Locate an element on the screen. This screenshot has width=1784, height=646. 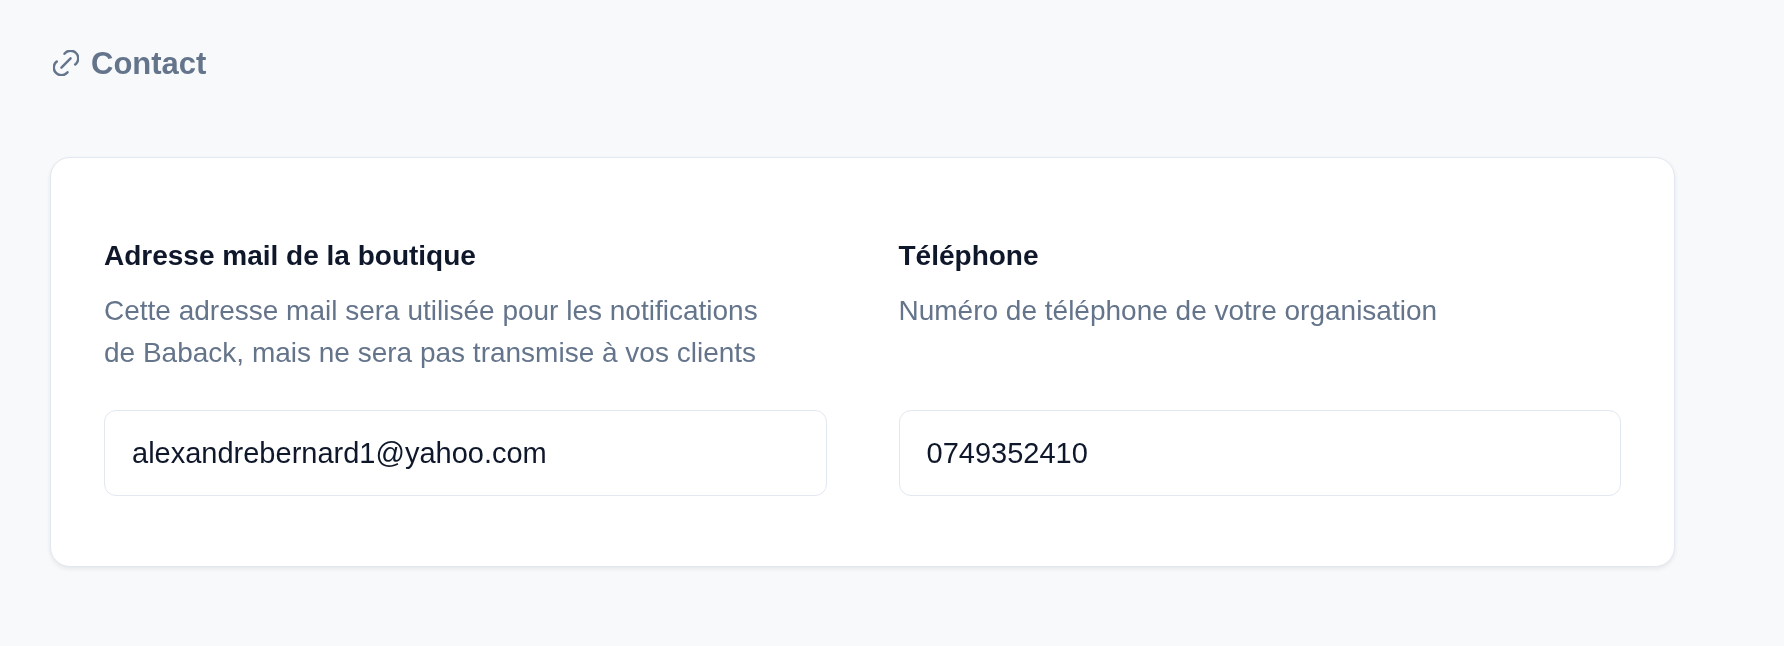
input-field: alexandrebernard1@yahoo.com is located at coordinates (465, 453).